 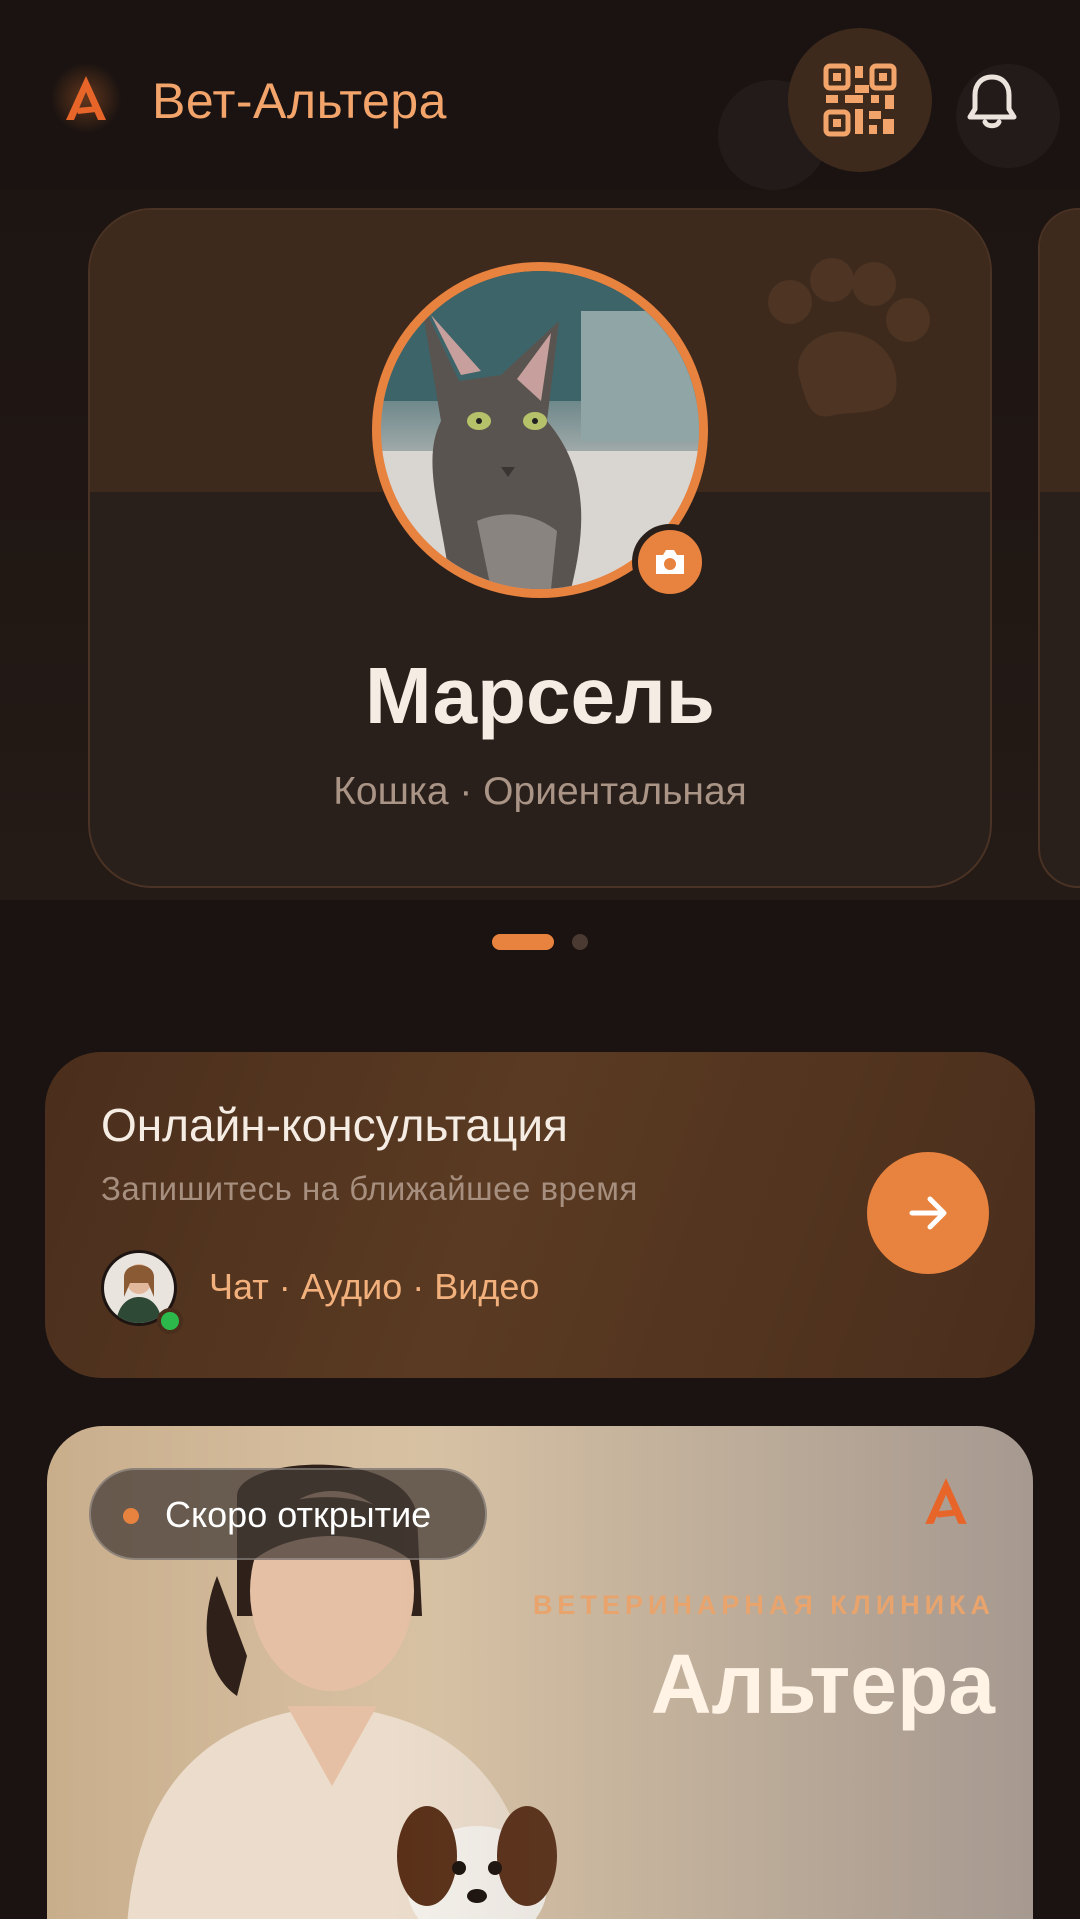 I want to click on badge-dot, so click(x=131, y=1516).